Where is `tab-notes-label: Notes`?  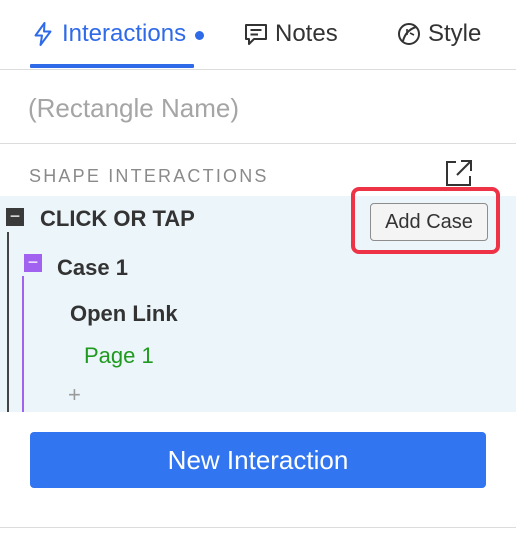
tab-notes-label: Notes is located at coordinates (306, 33).